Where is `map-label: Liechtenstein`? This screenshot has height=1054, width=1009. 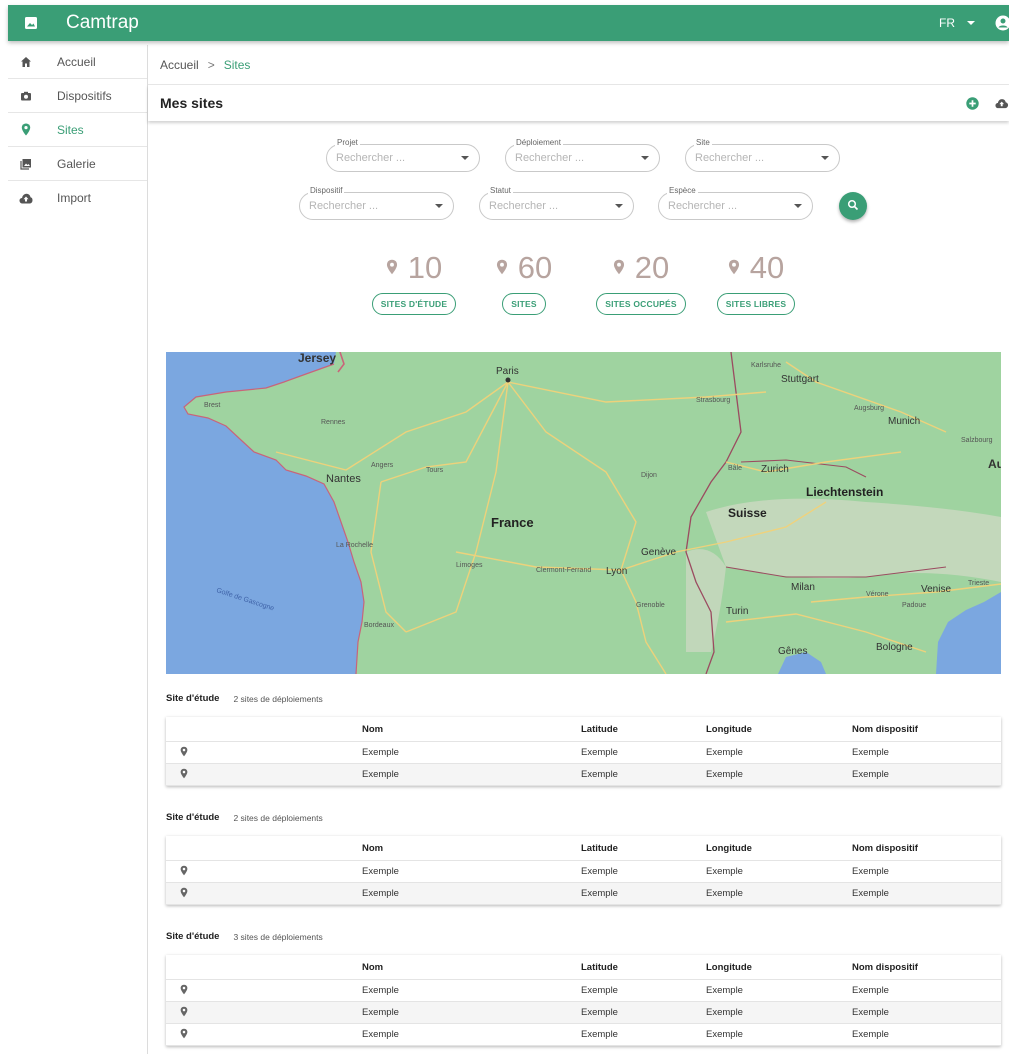
map-label: Liechtenstein is located at coordinates (844, 492).